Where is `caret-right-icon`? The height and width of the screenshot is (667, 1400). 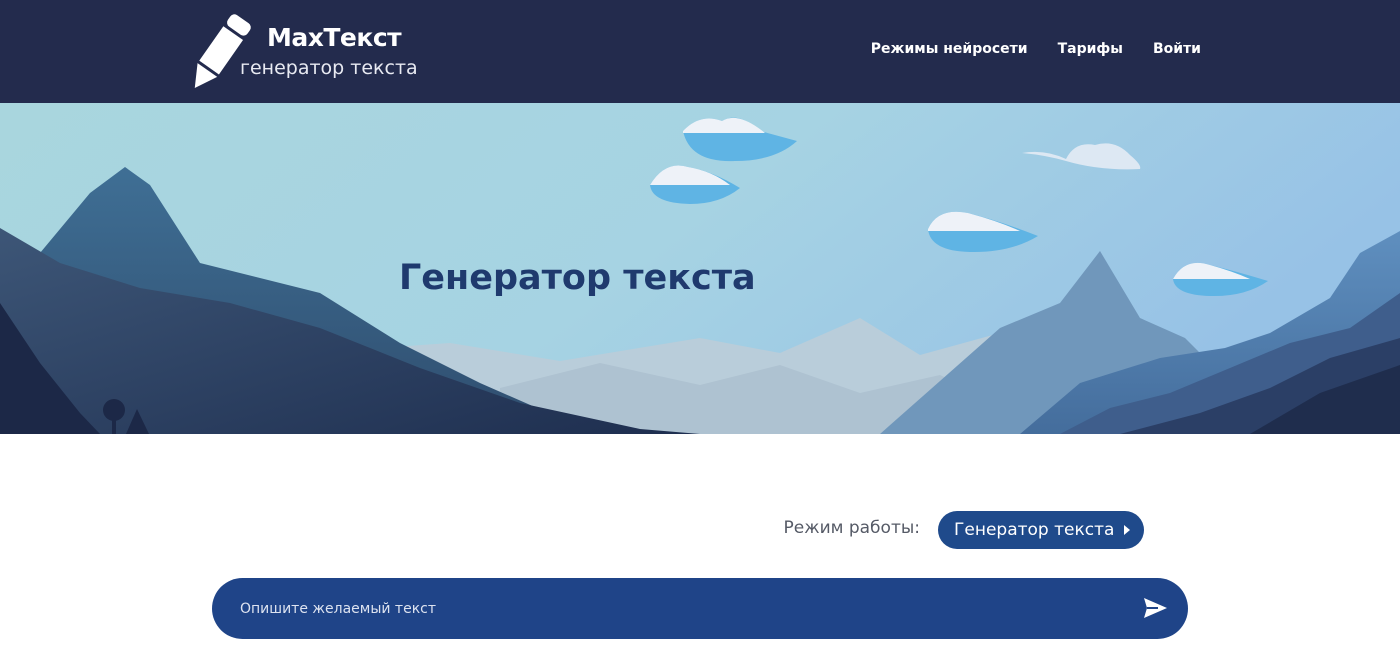
caret-right-icon is located at coordinates (1127, 530).